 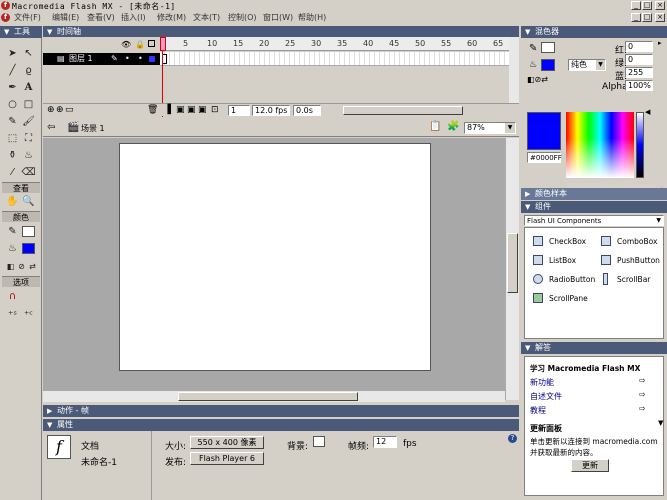 What do you see at coordinates (594, 348) in the screenshot?
I see `answers-header: ▼ 解答` at bounding box center [594, 348].